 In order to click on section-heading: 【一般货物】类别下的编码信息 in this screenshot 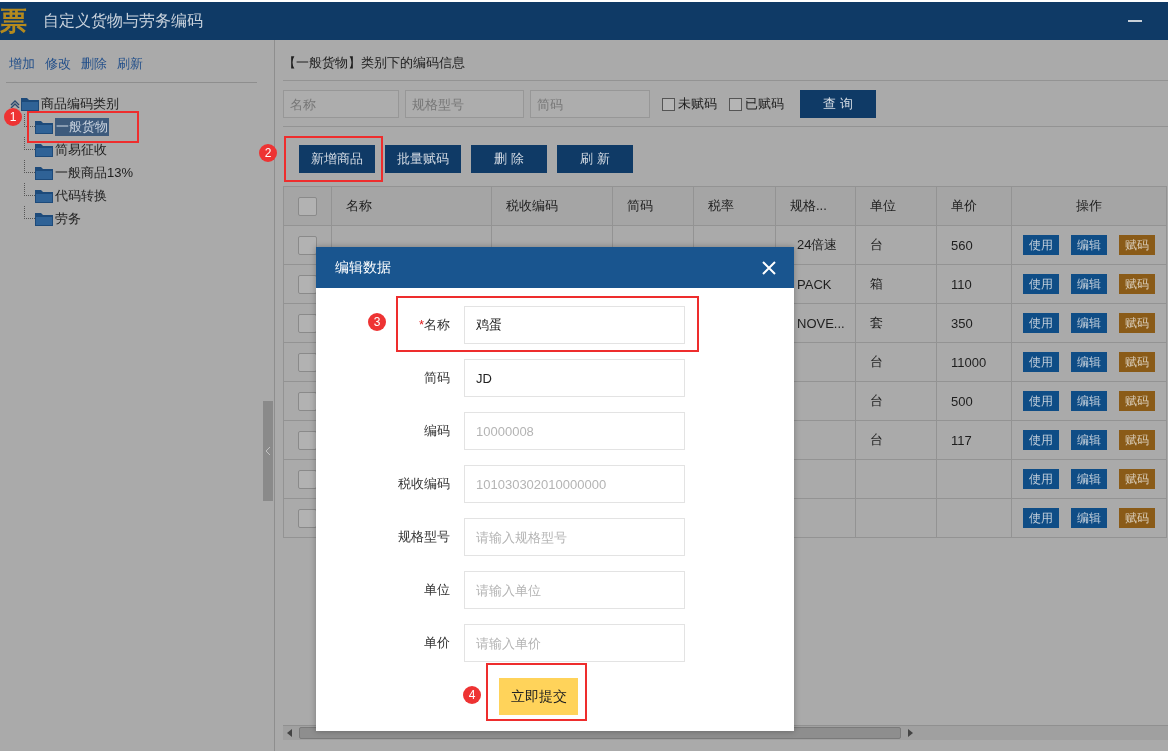, I will do `click(725, 60)`.